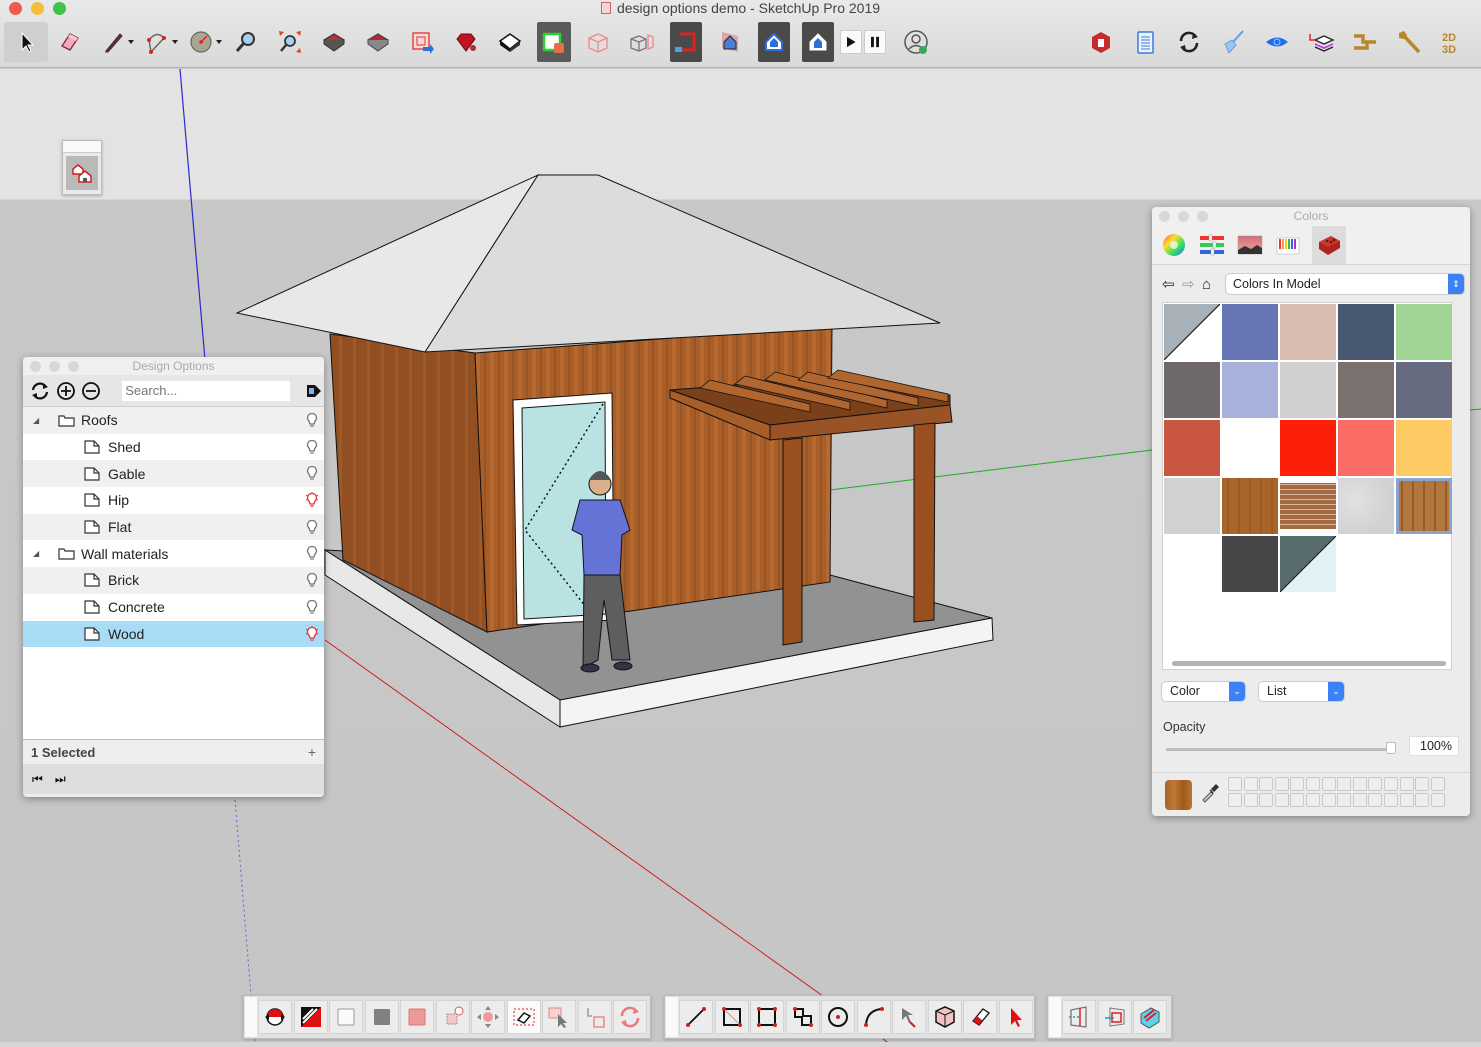 The height and width of the screenshot is (1047, 1481). Describe the element at coordinates (1150, 1017) in the screenshot. I see `section-fill-button` at that location.